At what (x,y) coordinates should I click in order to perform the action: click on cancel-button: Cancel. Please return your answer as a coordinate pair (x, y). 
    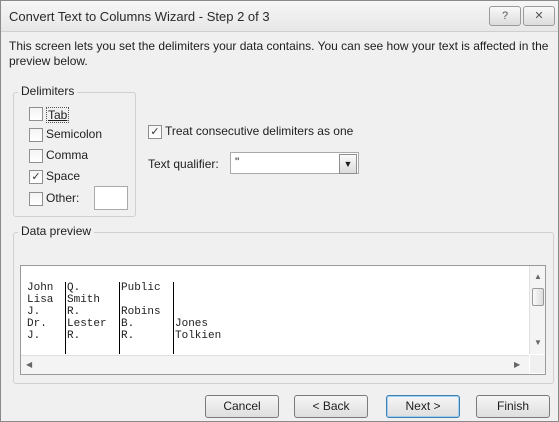
    Looking at the image, I should click on (242, 406).